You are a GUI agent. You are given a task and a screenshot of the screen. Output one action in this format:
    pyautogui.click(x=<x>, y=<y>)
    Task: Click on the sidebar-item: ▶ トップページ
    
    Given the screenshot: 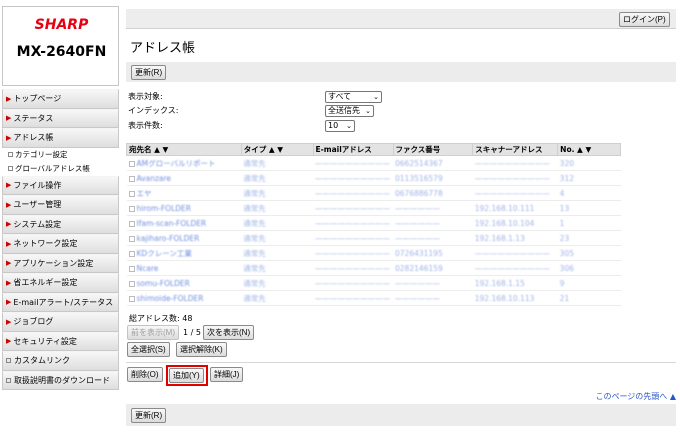 What is the action you would take?
    pyautogui.click(x=60, y=99)
    